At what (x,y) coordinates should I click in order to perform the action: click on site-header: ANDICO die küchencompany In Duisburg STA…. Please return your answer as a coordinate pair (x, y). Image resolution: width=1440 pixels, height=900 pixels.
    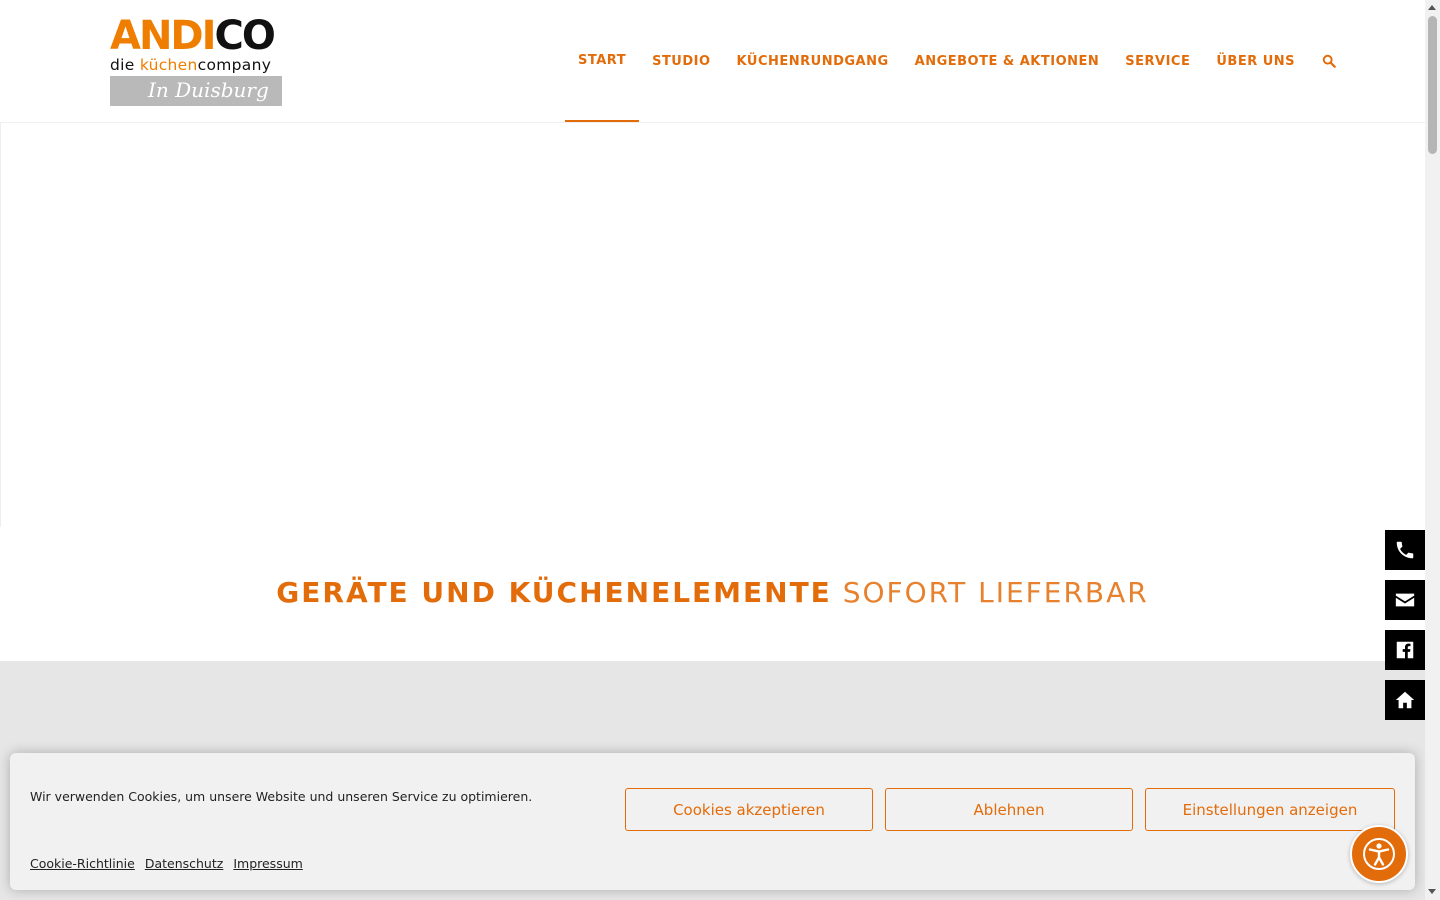
    Looking at the image, I should click on (712, 61).